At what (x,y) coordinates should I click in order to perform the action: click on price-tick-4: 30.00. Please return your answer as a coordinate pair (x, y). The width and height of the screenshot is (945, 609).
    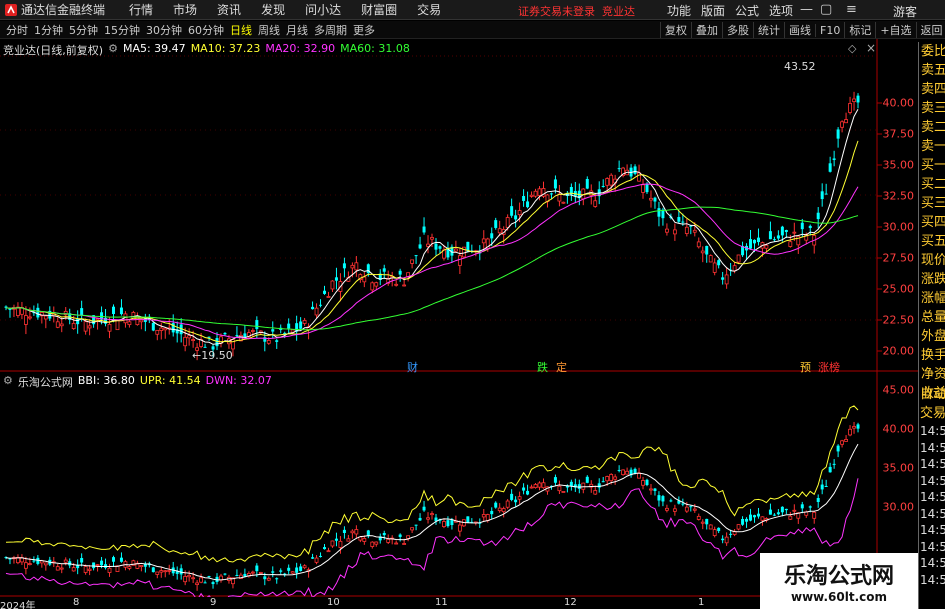
    Looking at the image, I should click on (898, 227).